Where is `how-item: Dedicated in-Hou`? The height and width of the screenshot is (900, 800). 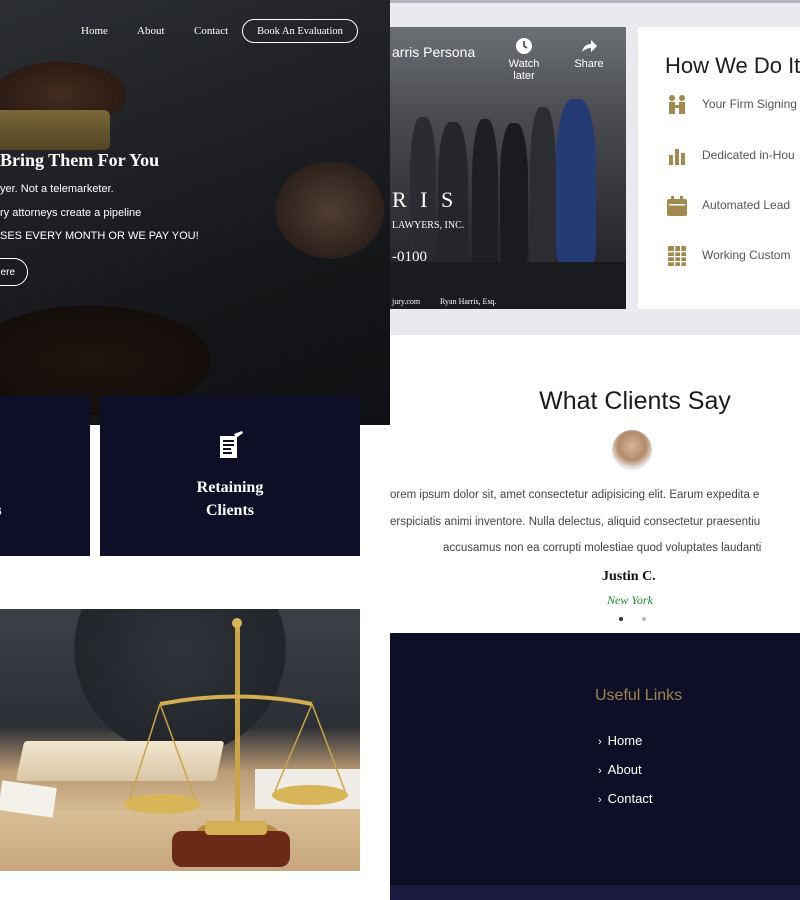 how-item: Dedicated in-Hou is located at coordinates (733, 157).